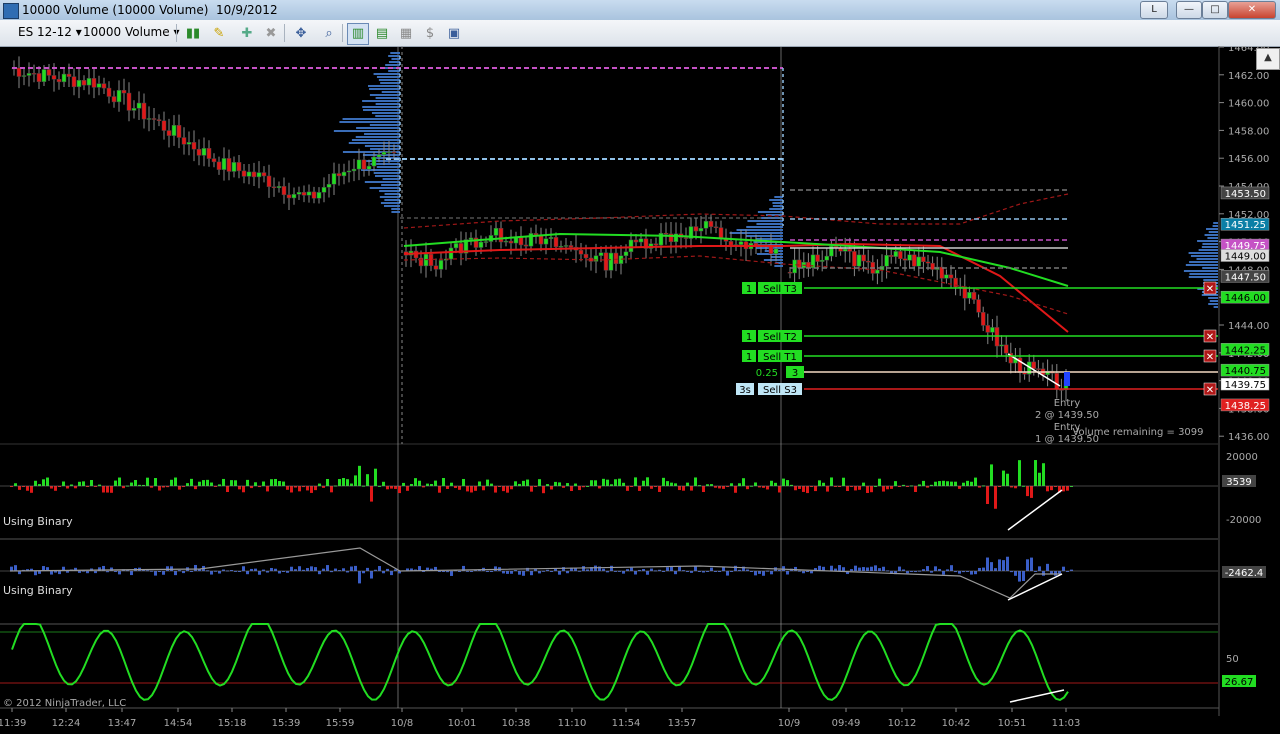 This screenshot has width=1280, height=734. What do you see at coordinates (430, 34) in the screenshot?
I see `snapshot-icon: $` at bounding box center [430, 34].